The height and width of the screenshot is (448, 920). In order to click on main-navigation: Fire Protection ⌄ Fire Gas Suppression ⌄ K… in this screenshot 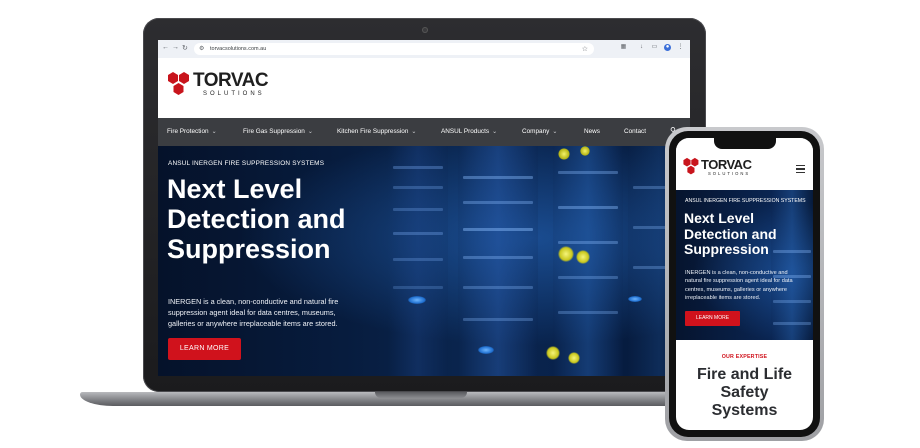, I will do `click(424, 132)`.